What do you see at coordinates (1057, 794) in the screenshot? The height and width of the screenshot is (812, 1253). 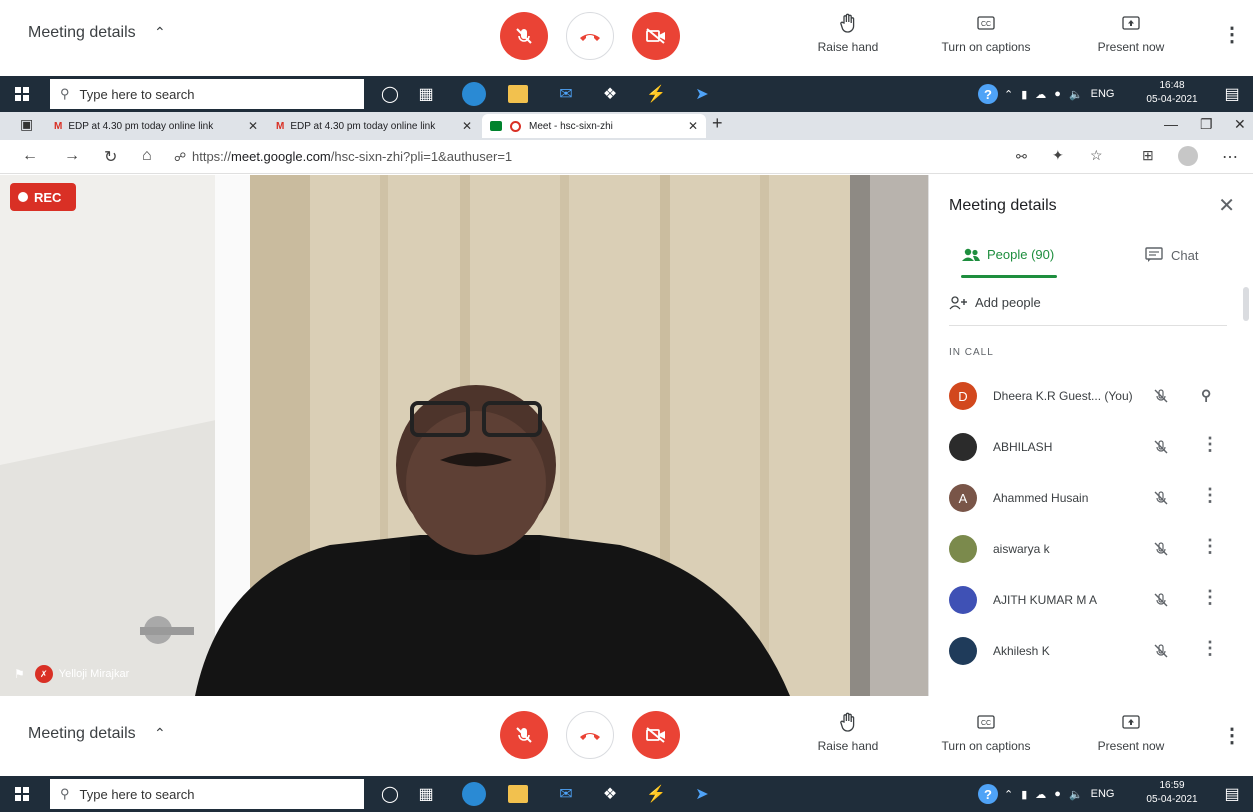 I see `microphone-icon: ●` at bounding box center [1057, 794].